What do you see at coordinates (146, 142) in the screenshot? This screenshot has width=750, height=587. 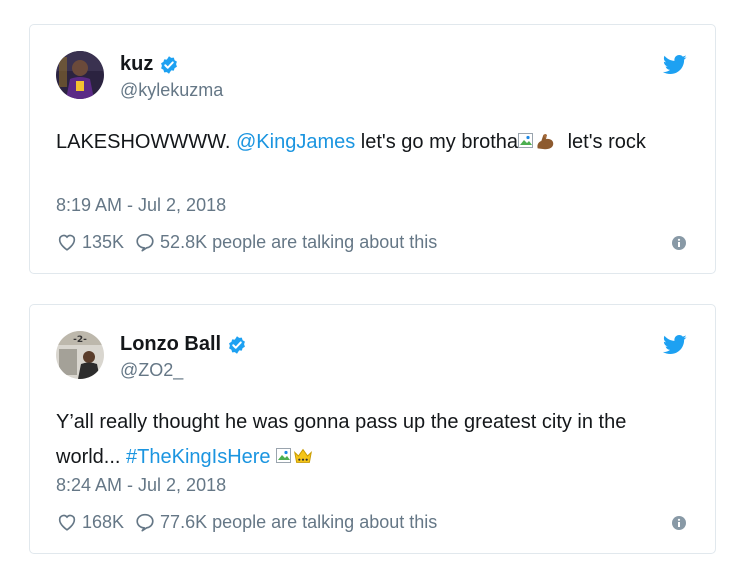 I see `tweet-text-part: LAKESHOWWWW.` at bounding box center [146, 142].